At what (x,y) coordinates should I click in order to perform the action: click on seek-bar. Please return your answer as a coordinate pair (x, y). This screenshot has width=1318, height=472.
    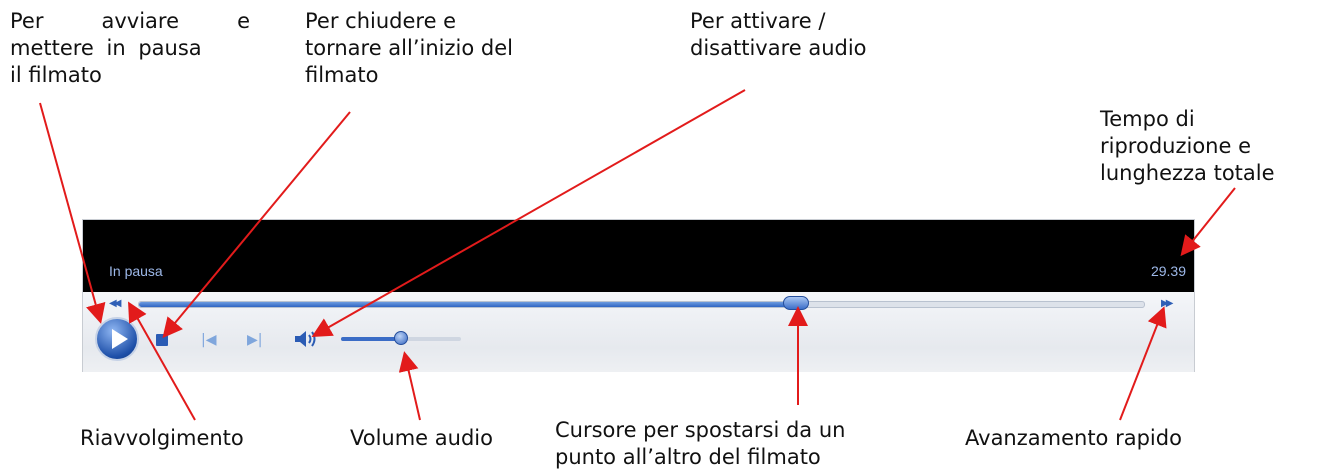
    Looking at the image, I should click on (641, 304).